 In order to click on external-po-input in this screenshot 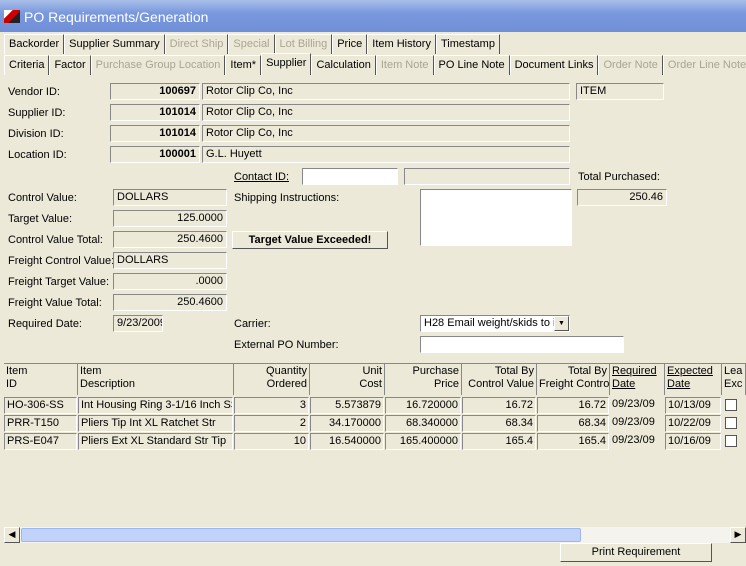, I will do `click(522, 344)`.